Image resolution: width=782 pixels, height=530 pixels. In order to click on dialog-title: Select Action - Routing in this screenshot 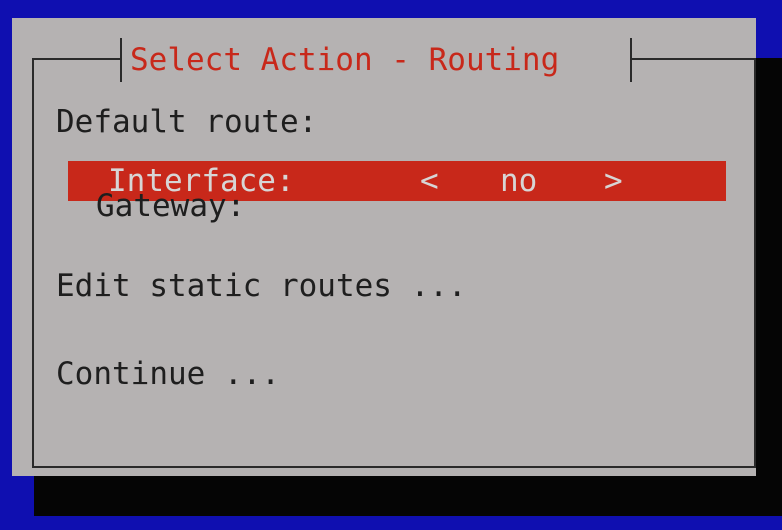, I will do `click(345, 60)`.